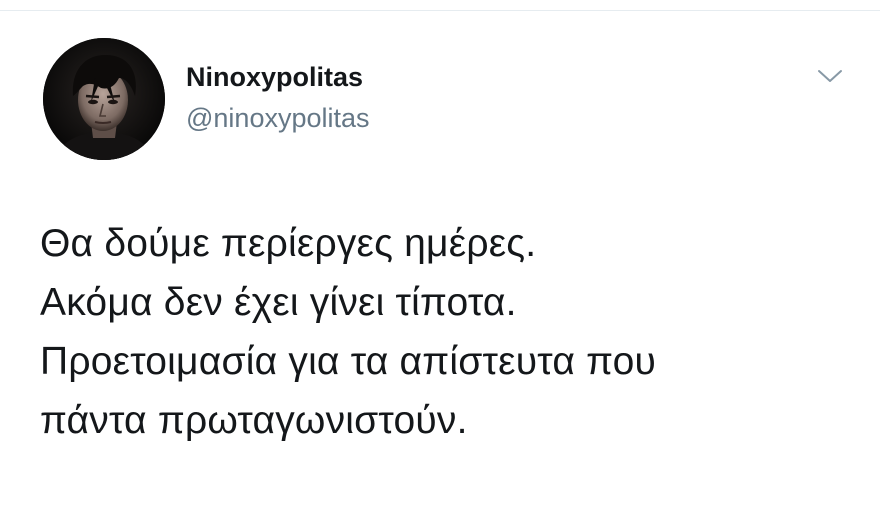  I want to click on chevron-down-icon, so click(830, 76).